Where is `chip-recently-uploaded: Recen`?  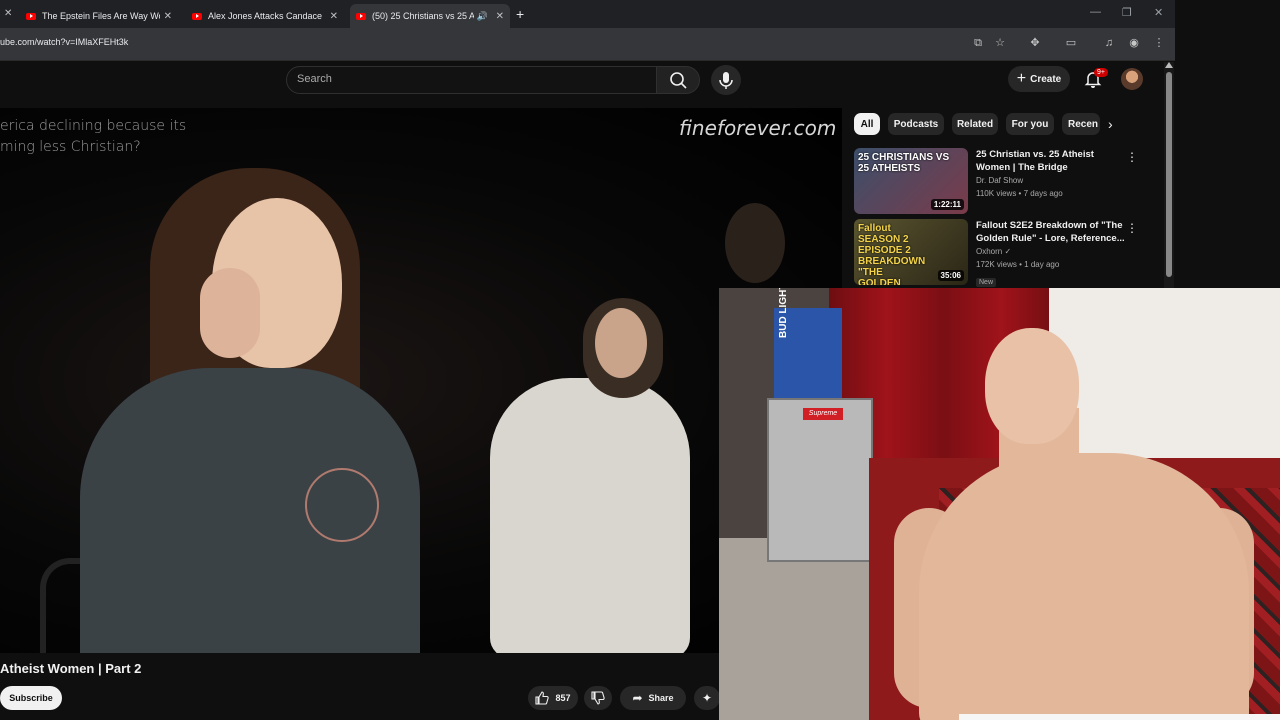 chip-recently-uploaded: Recen is located at coordinates (1081, 124).